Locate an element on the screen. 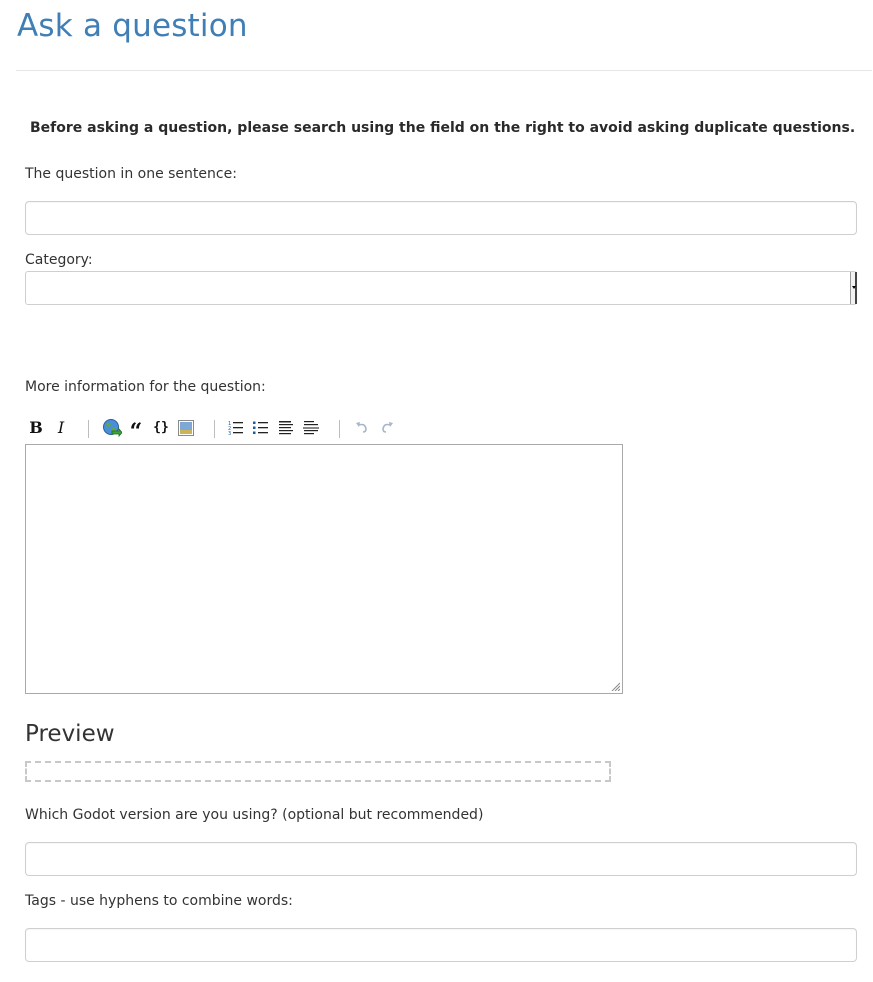 This screenshot has height=982, width=873. image-icon is located at coordinates (186, 428).